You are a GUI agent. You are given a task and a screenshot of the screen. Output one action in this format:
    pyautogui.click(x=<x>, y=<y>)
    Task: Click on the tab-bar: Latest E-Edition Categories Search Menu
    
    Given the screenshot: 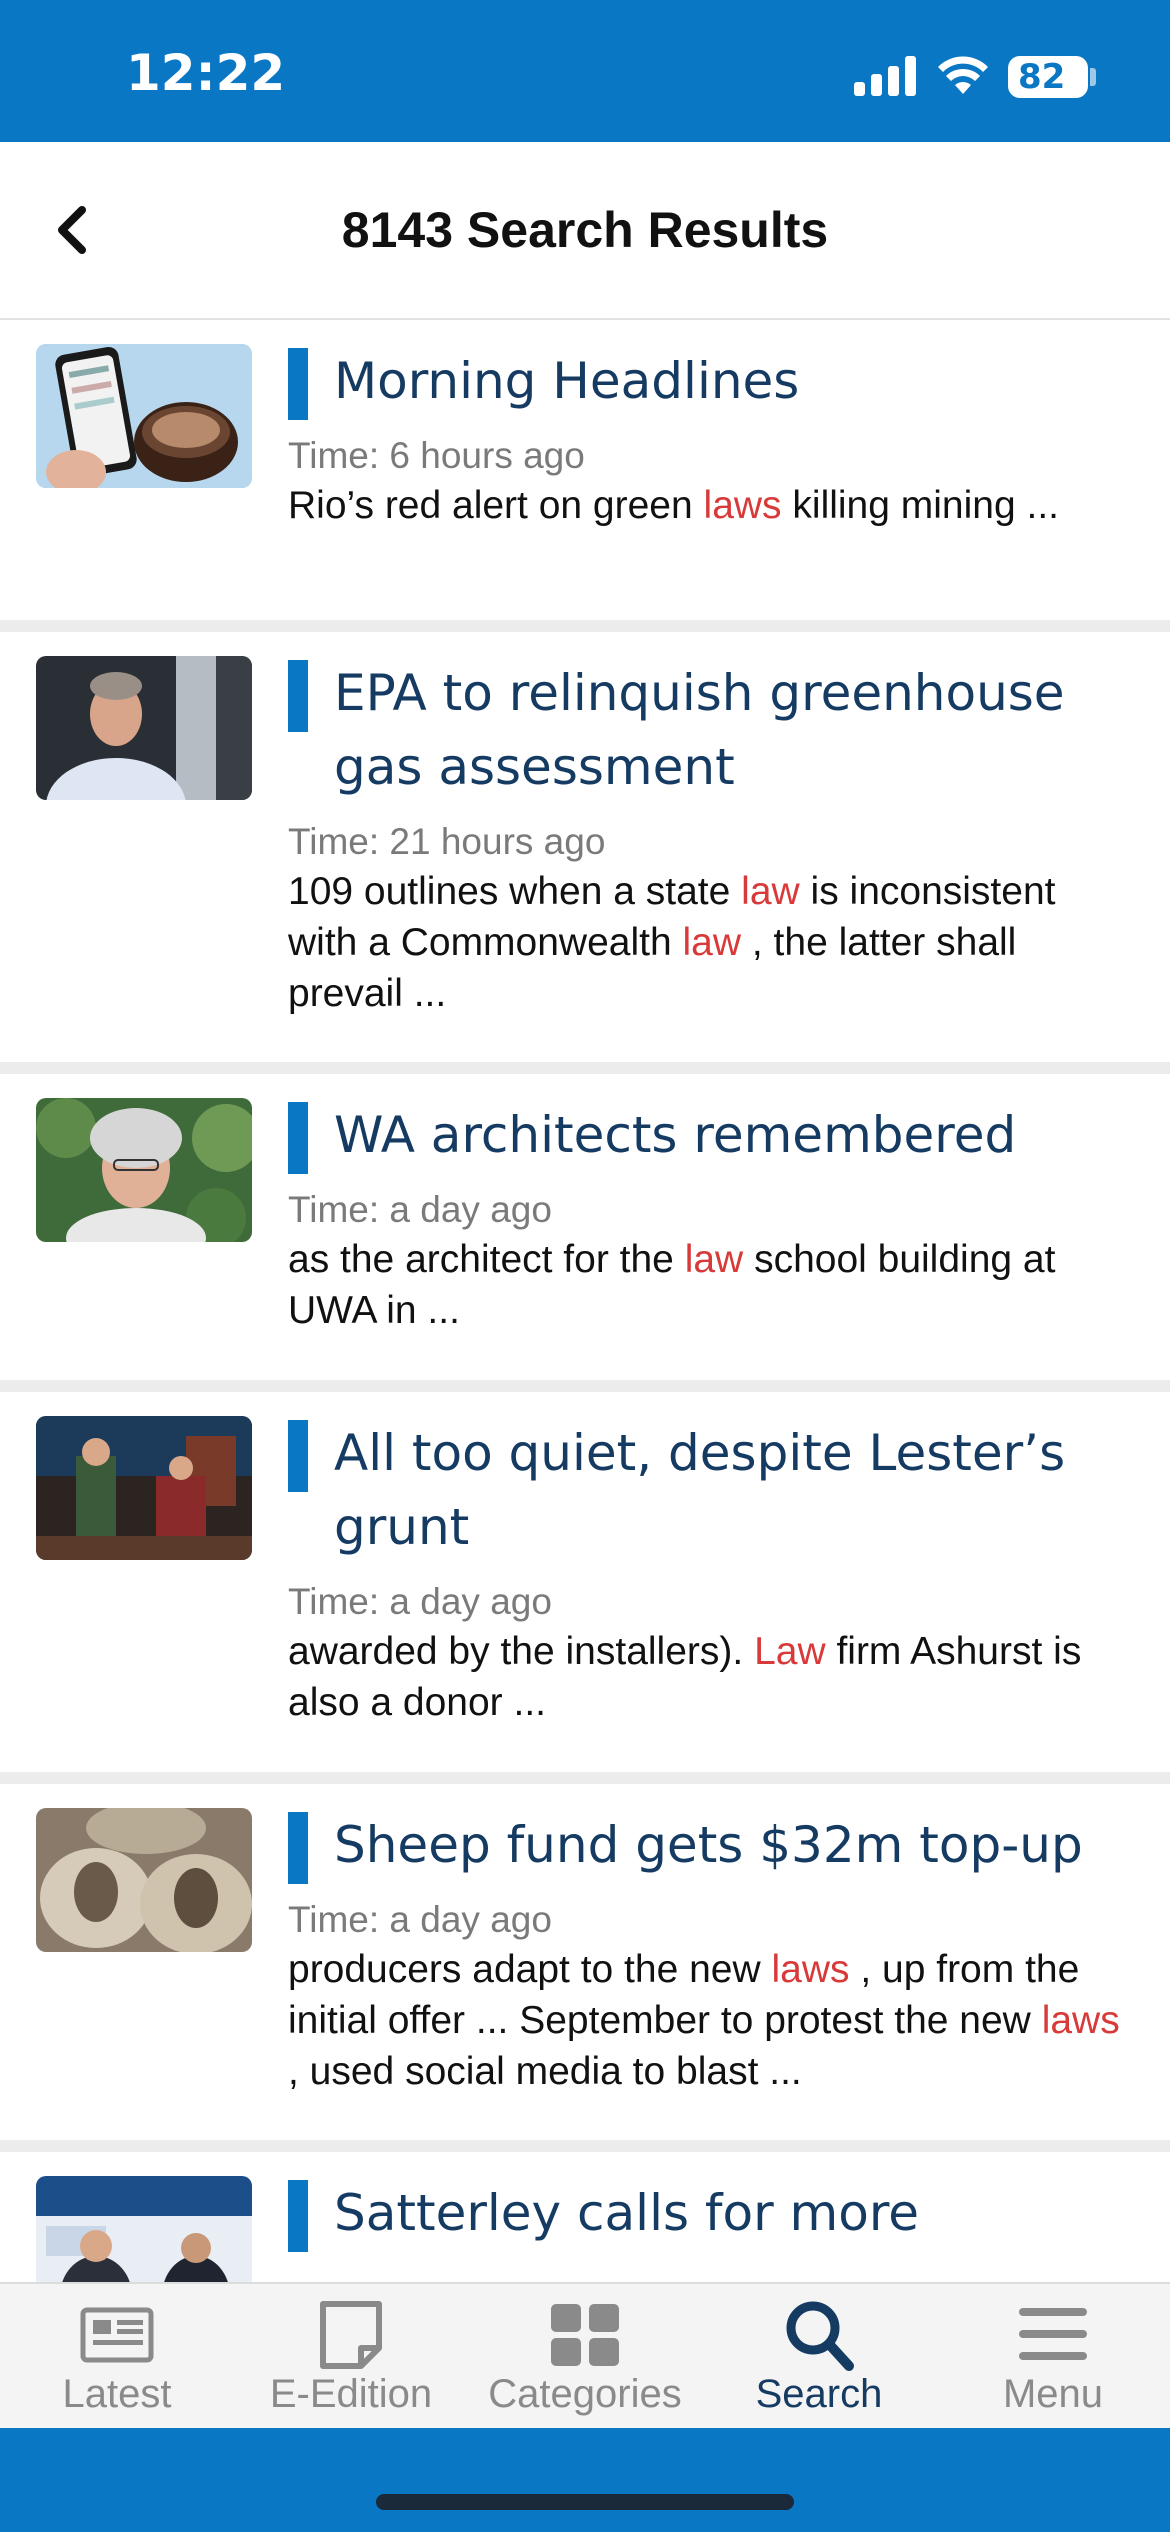 What is the action you would take?
    pyautogui.click(x=585, y=2356)
    